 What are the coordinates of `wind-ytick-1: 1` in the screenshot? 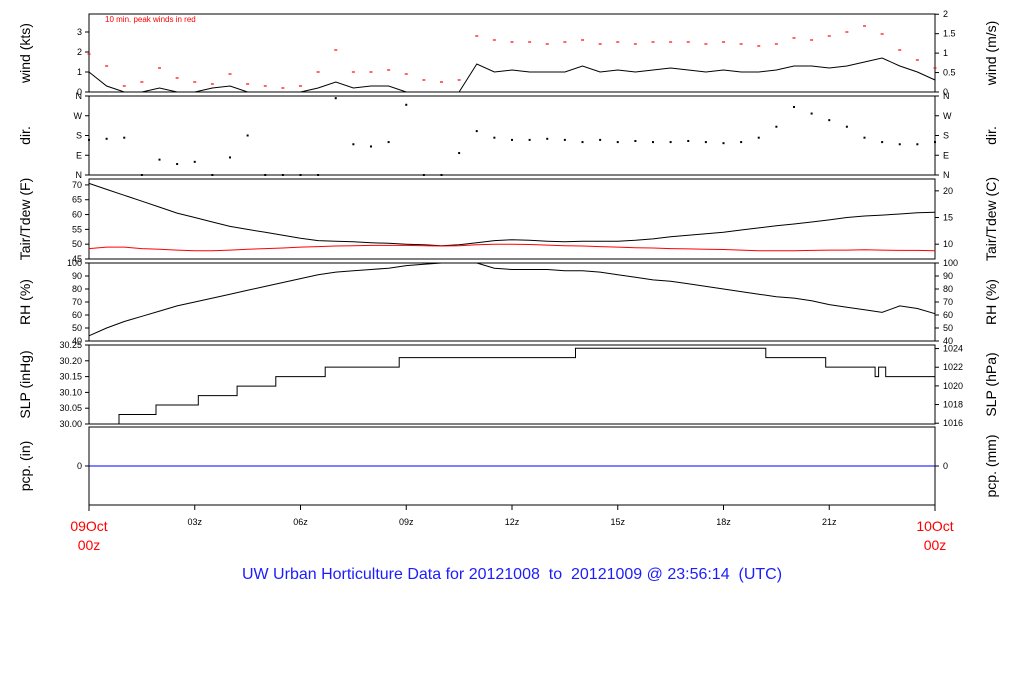 It's located at (79, 72).